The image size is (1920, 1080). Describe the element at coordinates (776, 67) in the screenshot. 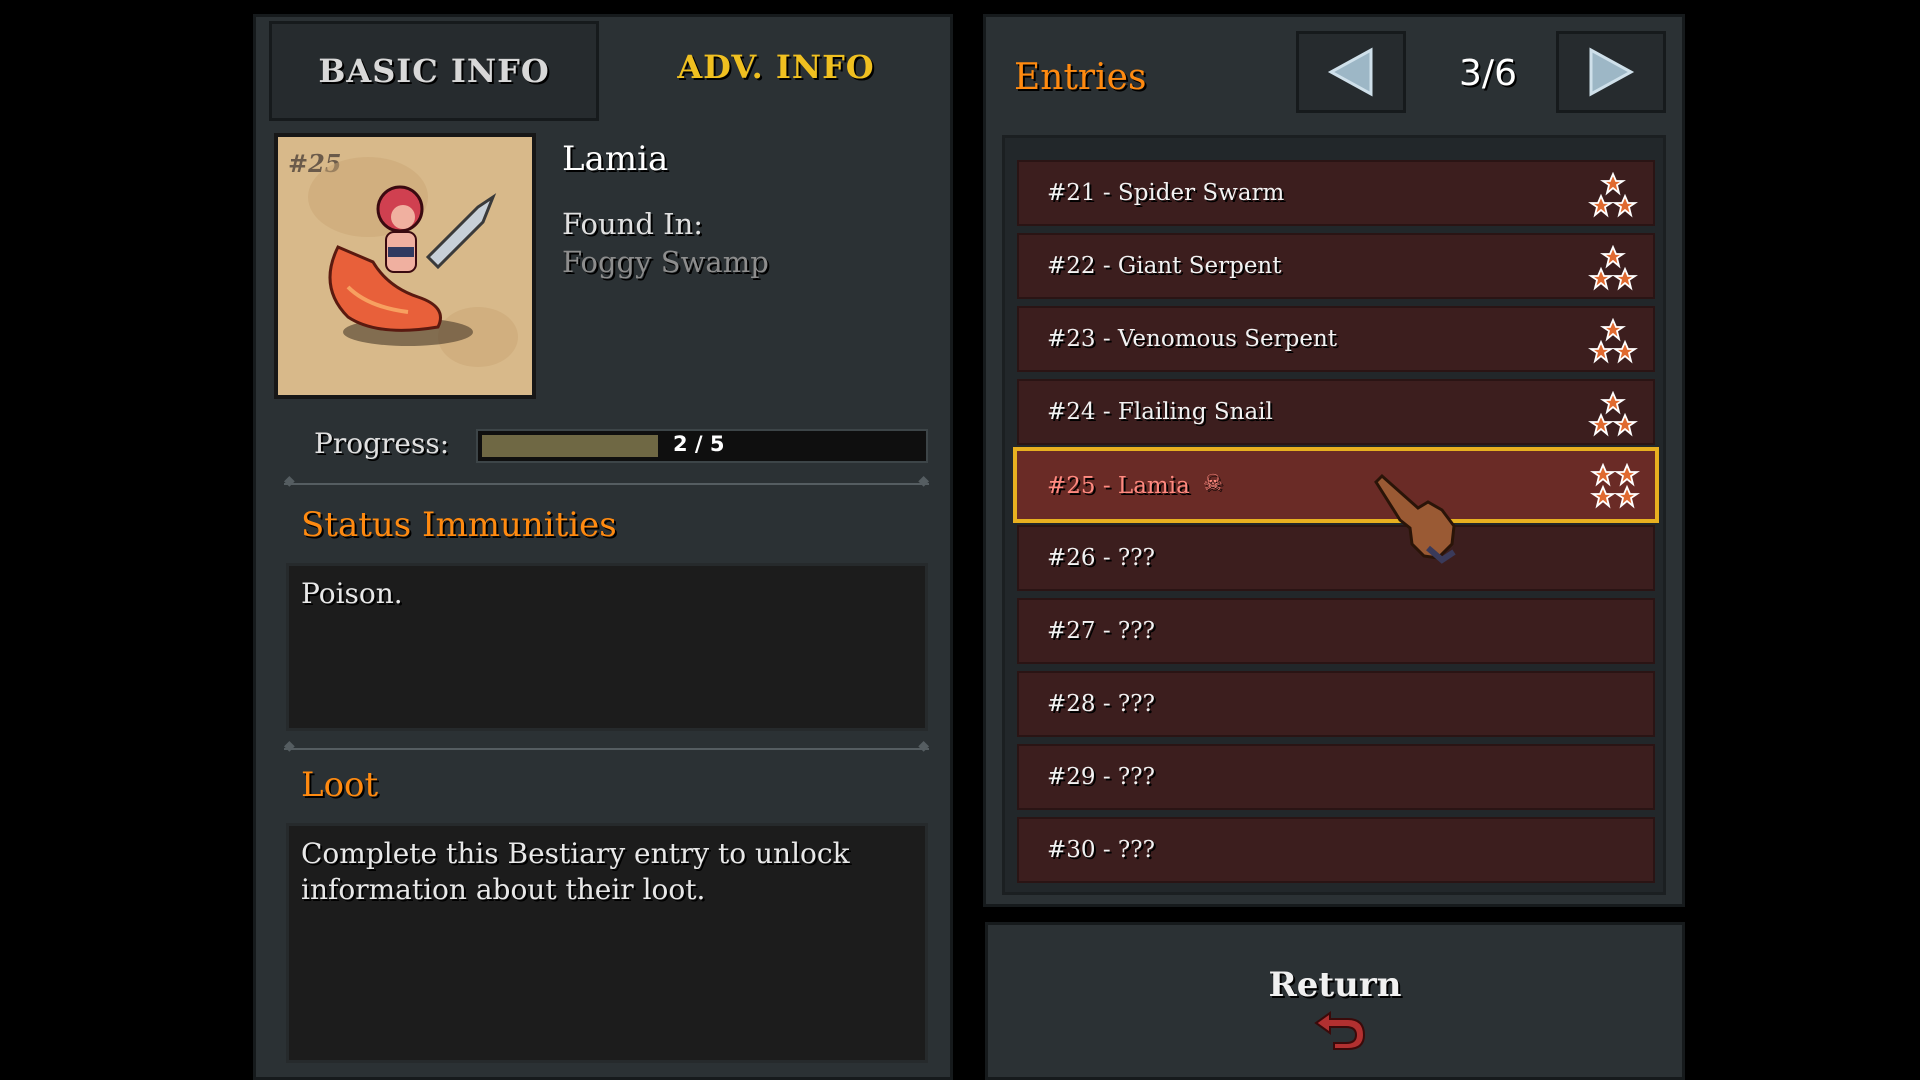

I see `tab-adv-info: ADV. INFO` at that location.